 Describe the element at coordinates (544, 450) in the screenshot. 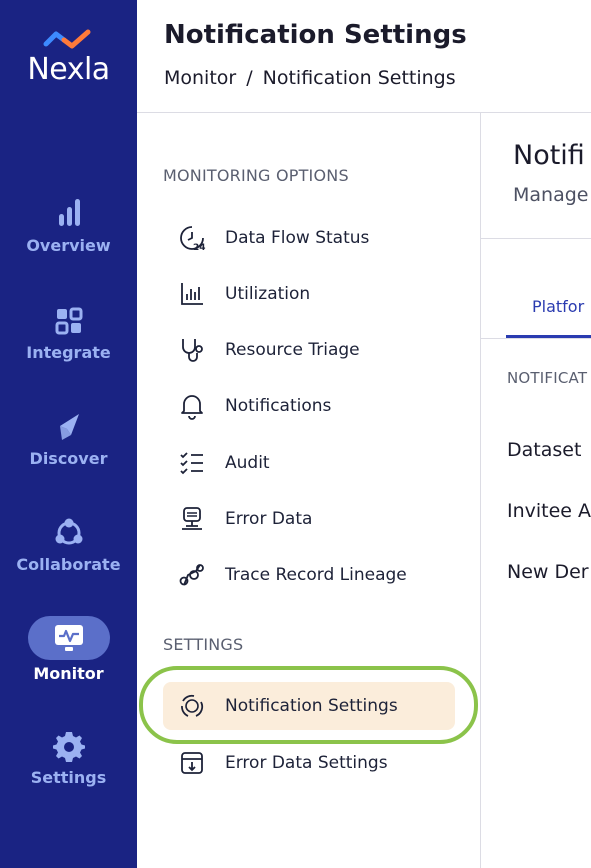

I see `content-row: Dataset` at that location.